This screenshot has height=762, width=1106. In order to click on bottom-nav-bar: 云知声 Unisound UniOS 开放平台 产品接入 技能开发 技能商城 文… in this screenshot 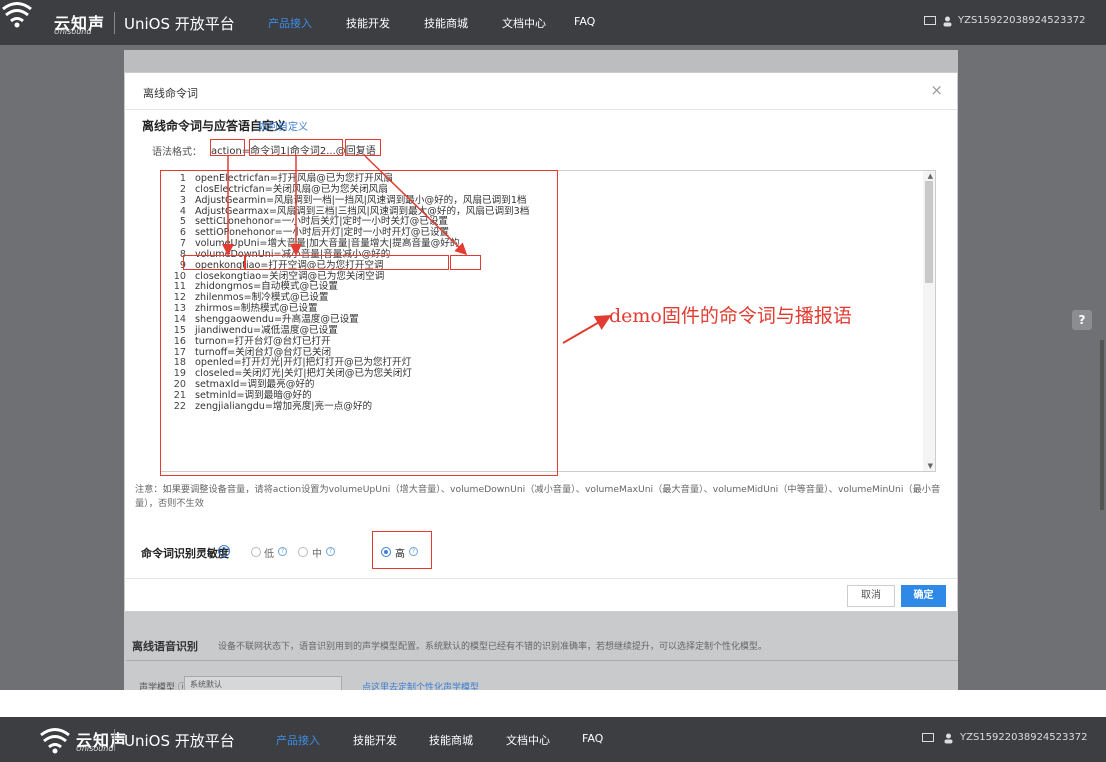, I will do `click(553, 739)`.